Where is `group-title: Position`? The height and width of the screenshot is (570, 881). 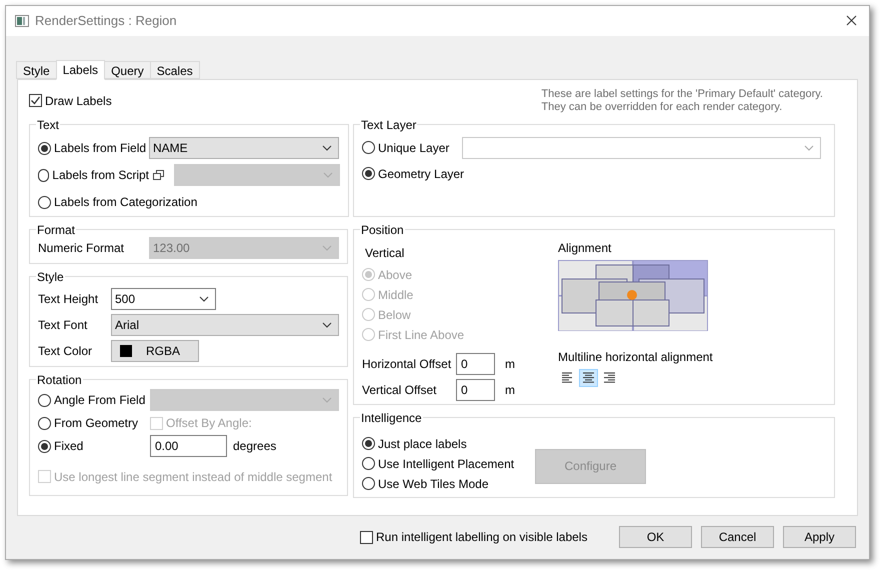
group-title: Position is located at coordinates (382, 230).